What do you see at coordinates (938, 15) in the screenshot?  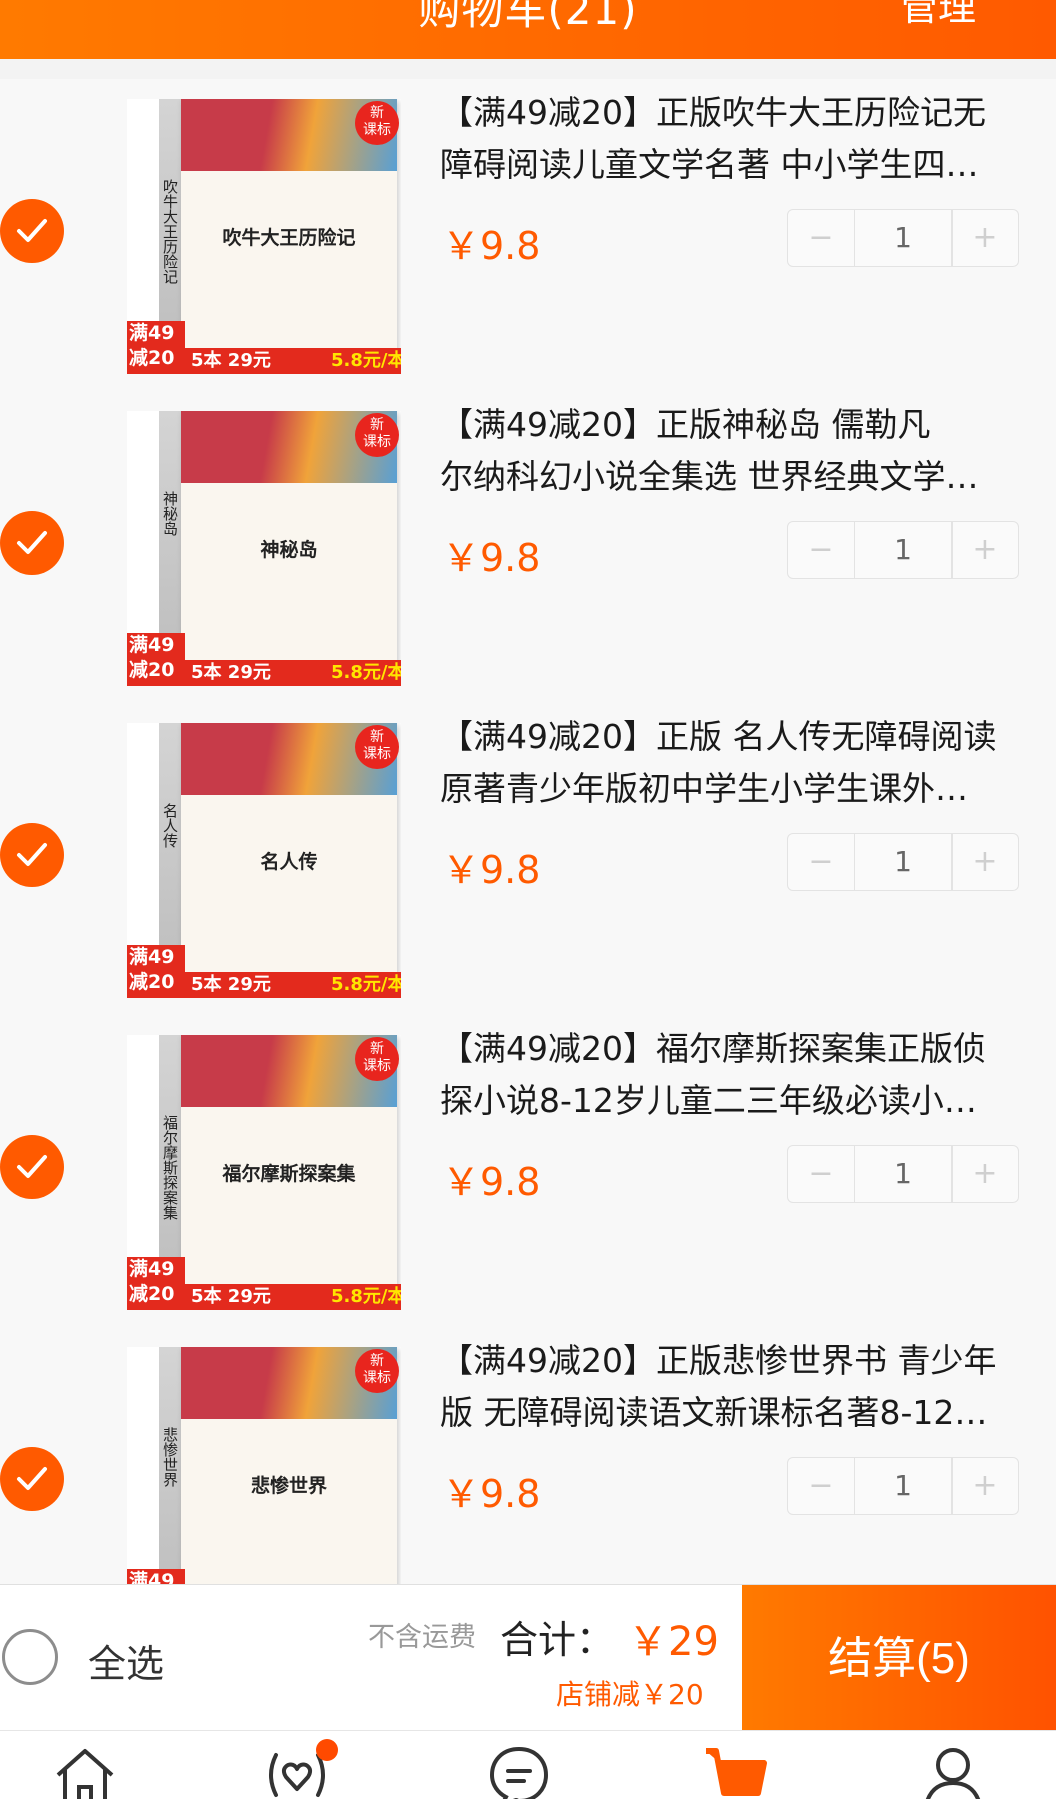 I see `manage-button: 管理` at bounding box center [938, 15].